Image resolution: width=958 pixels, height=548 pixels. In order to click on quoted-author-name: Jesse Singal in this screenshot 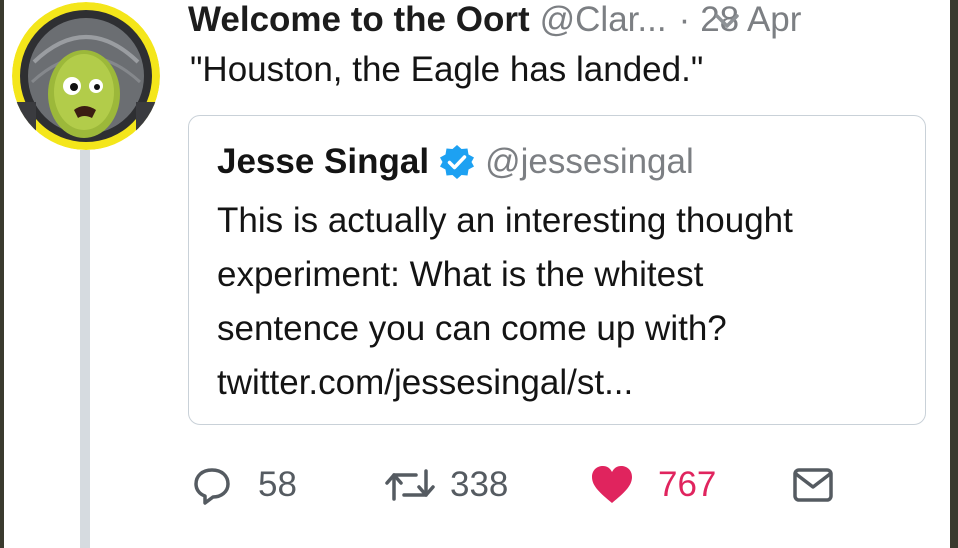, I will do `click(323, 161)`.